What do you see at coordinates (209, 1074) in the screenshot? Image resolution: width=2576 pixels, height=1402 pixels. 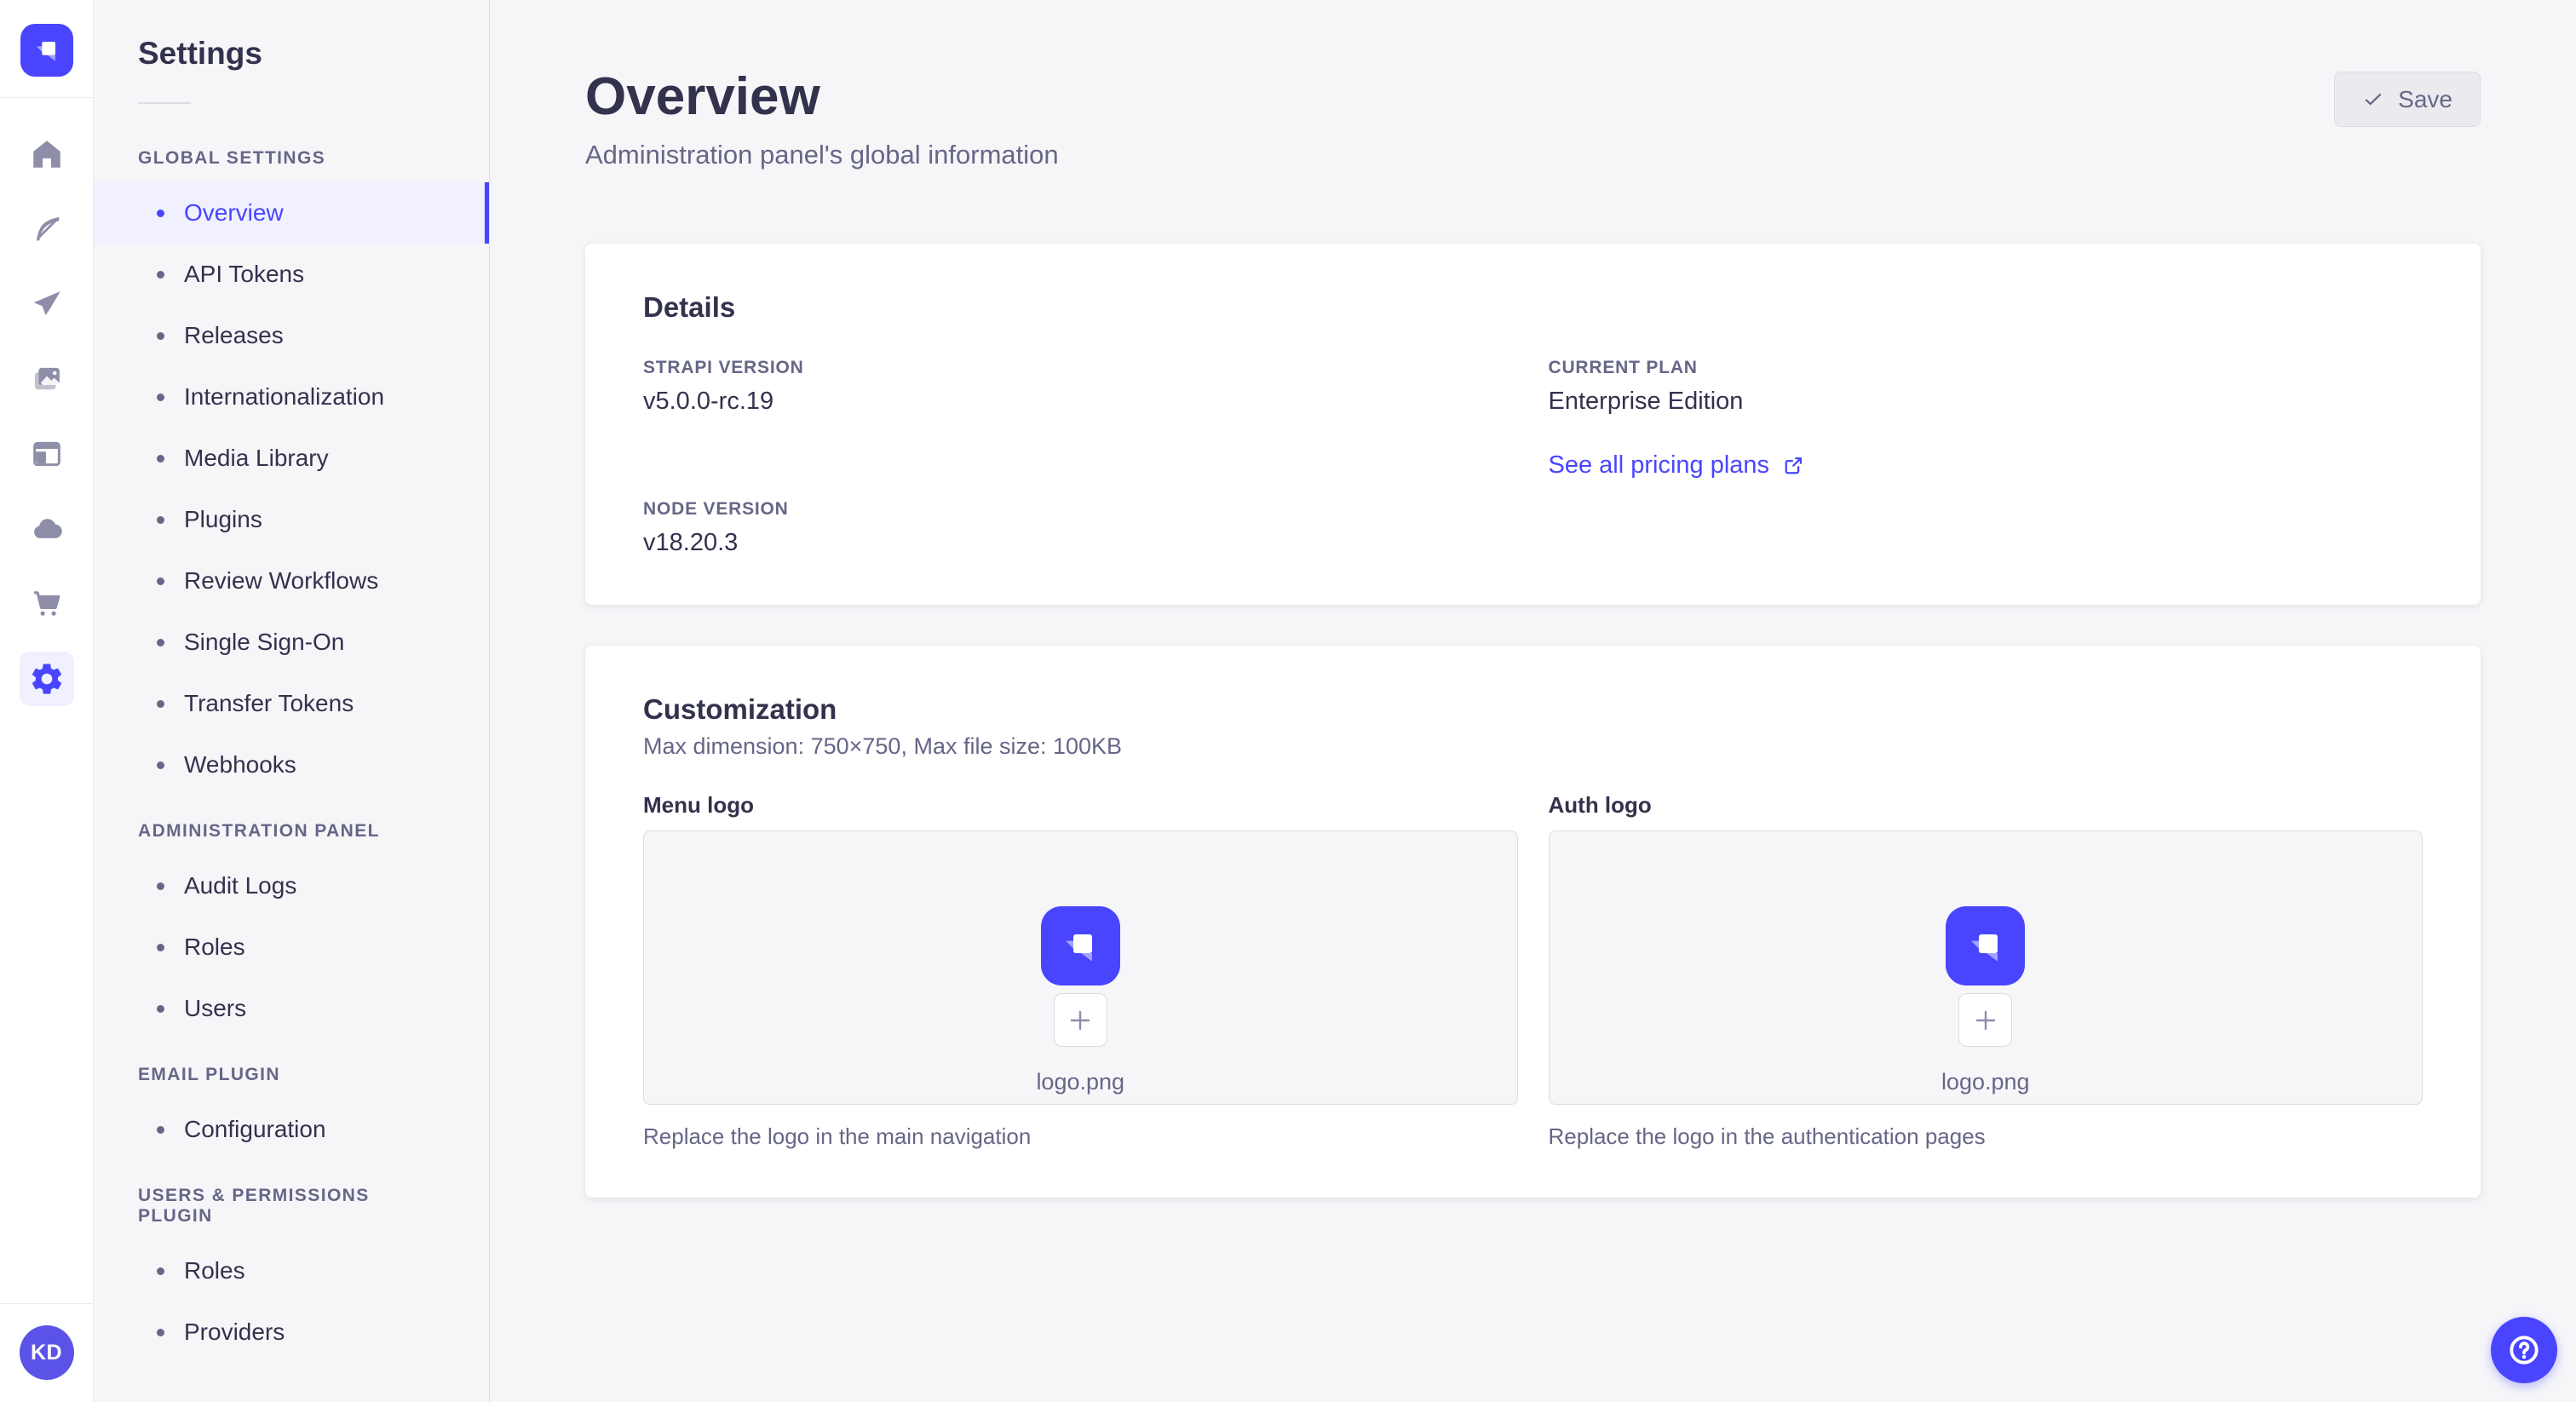 I see `section-label-email-plugin: EMAIL PLUGIN` at bounding box center [209, 1074].